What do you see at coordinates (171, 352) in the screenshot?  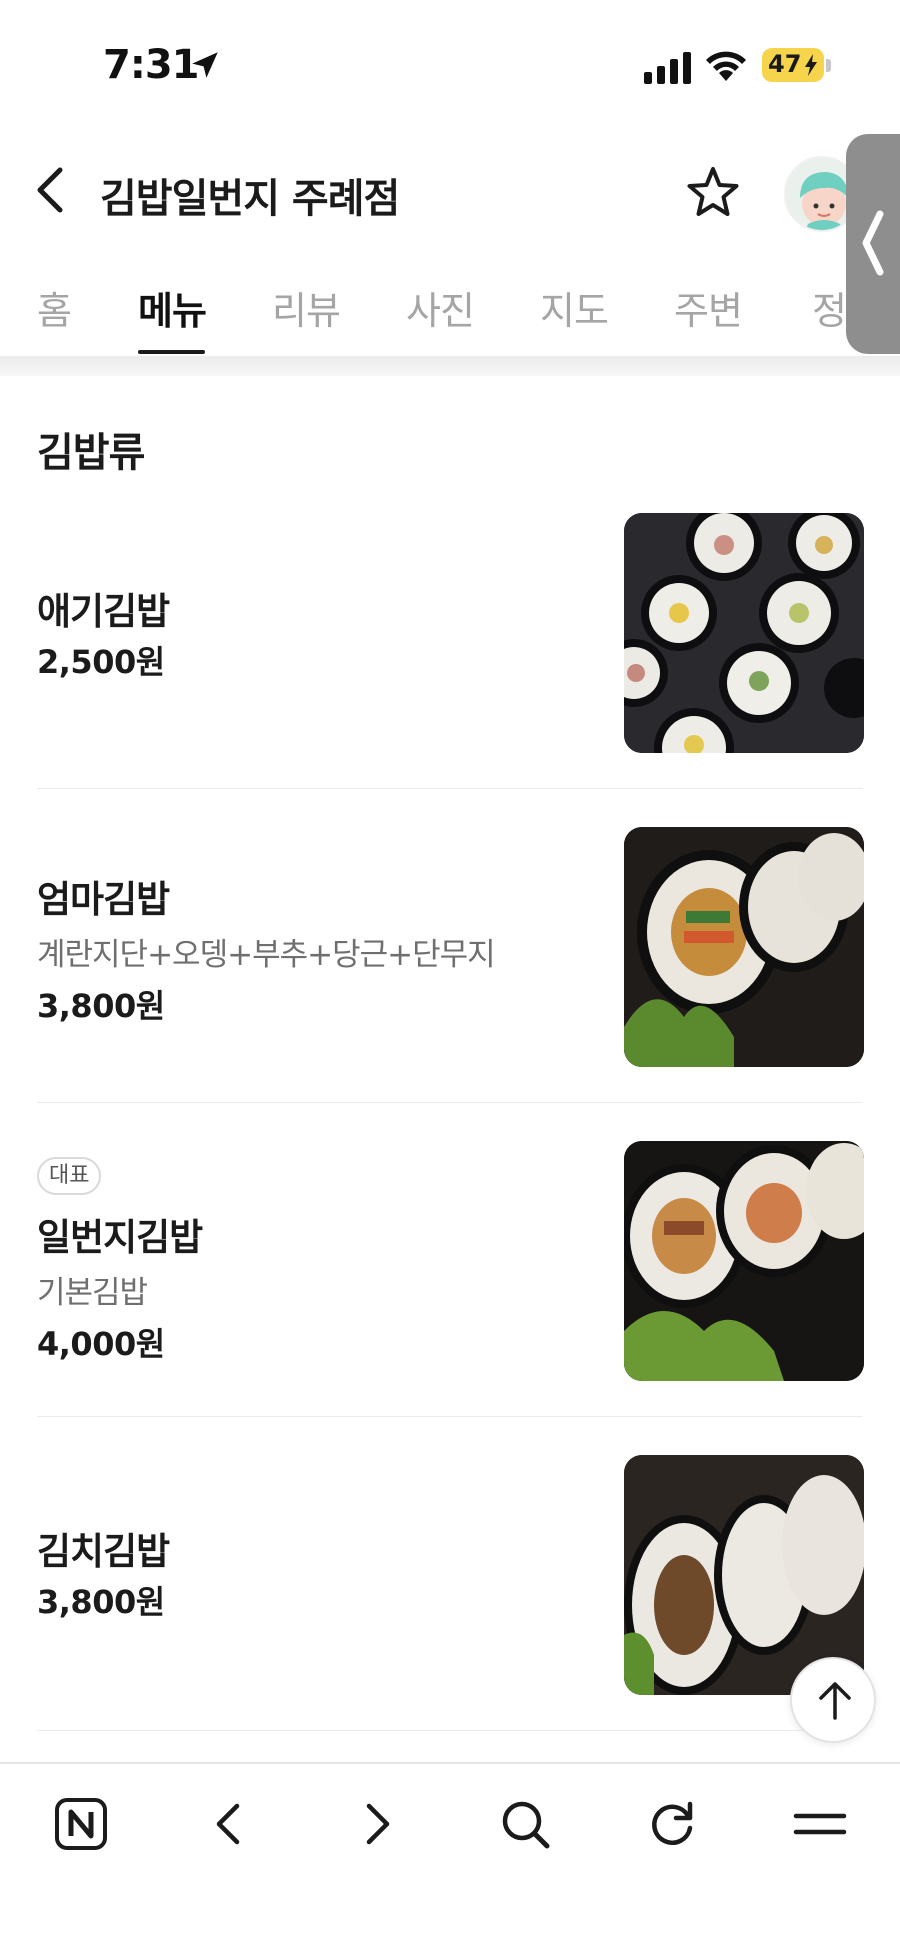 I see `active-tab-indicator` at bounding box center [171, 352].